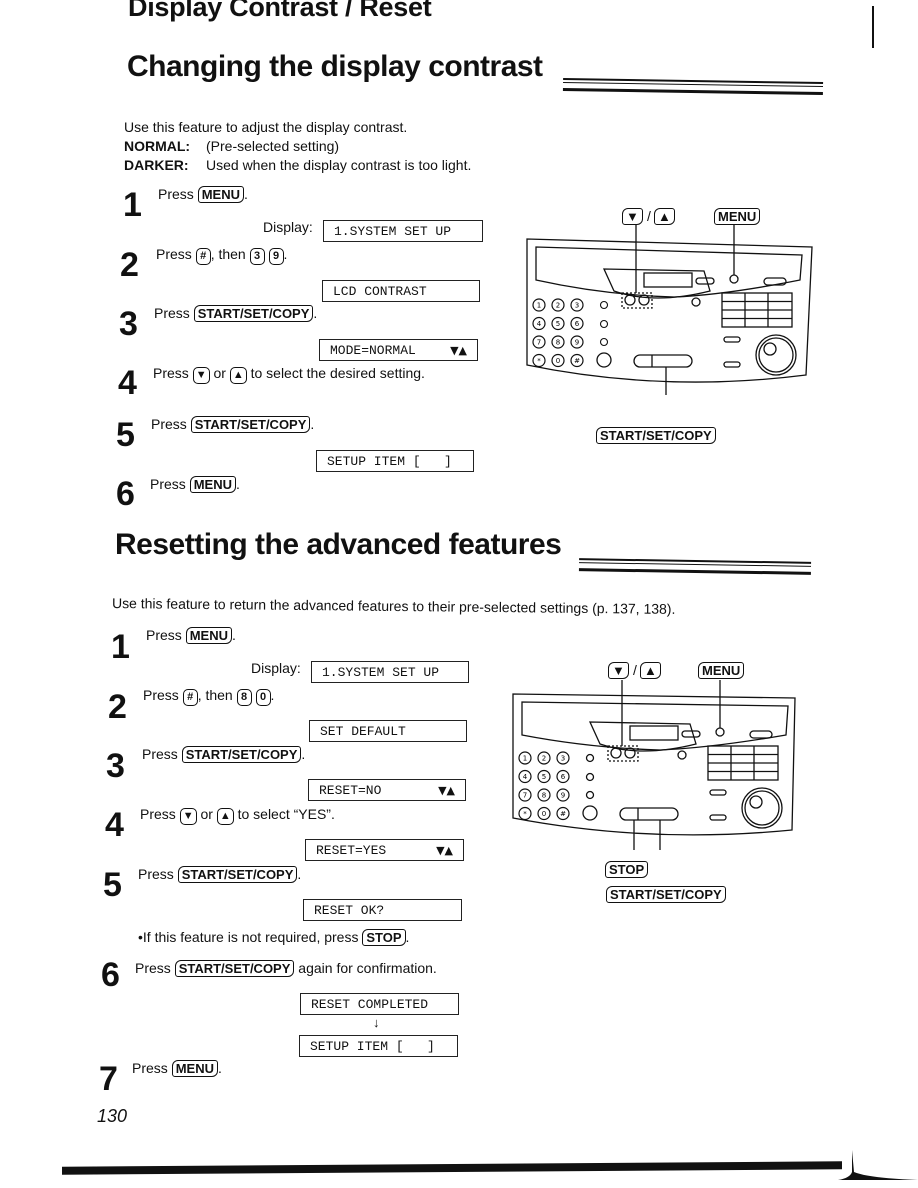  I want to click on up-button, so click(644, 300).